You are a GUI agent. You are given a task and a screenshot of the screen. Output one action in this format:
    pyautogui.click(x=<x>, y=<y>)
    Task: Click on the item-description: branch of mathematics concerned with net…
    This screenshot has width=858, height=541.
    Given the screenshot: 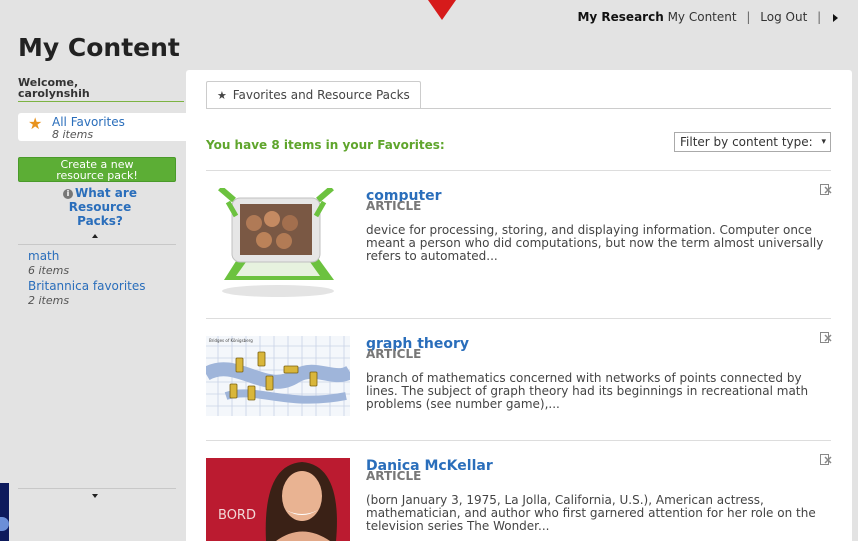 What is the action you would take?
    pyautogui.click(x=587, y=391)
    